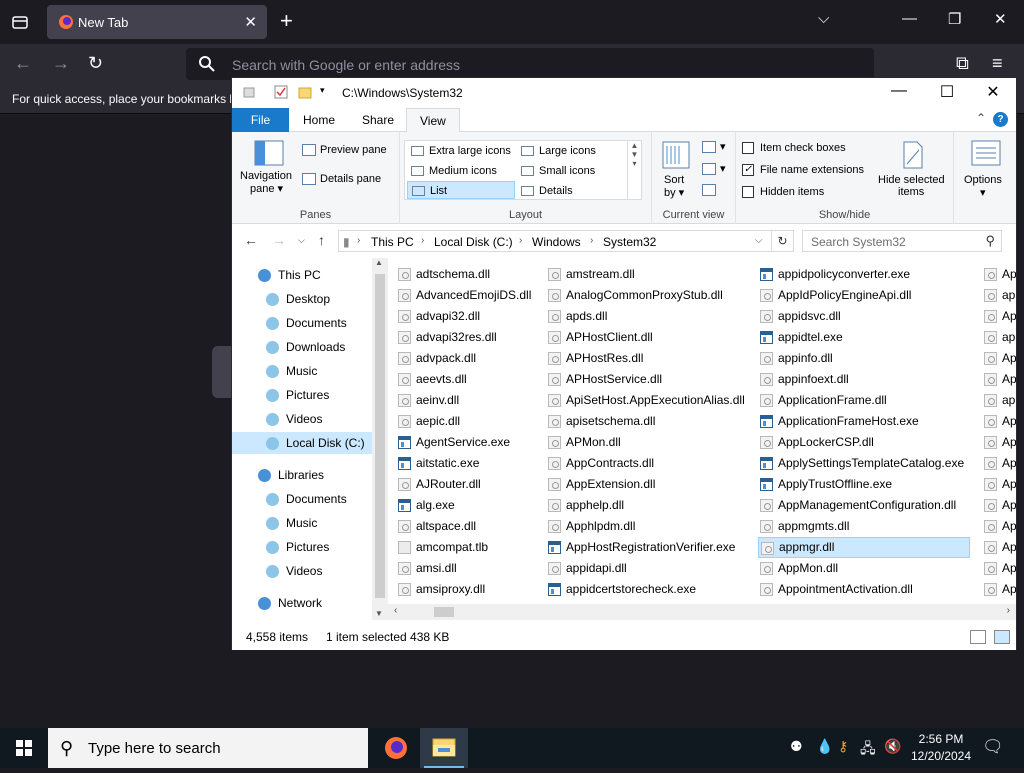  Describe the element at coordinates (783, 192) in the screenshot. I see `hidden-items-toggle: Hidden items` at that location.